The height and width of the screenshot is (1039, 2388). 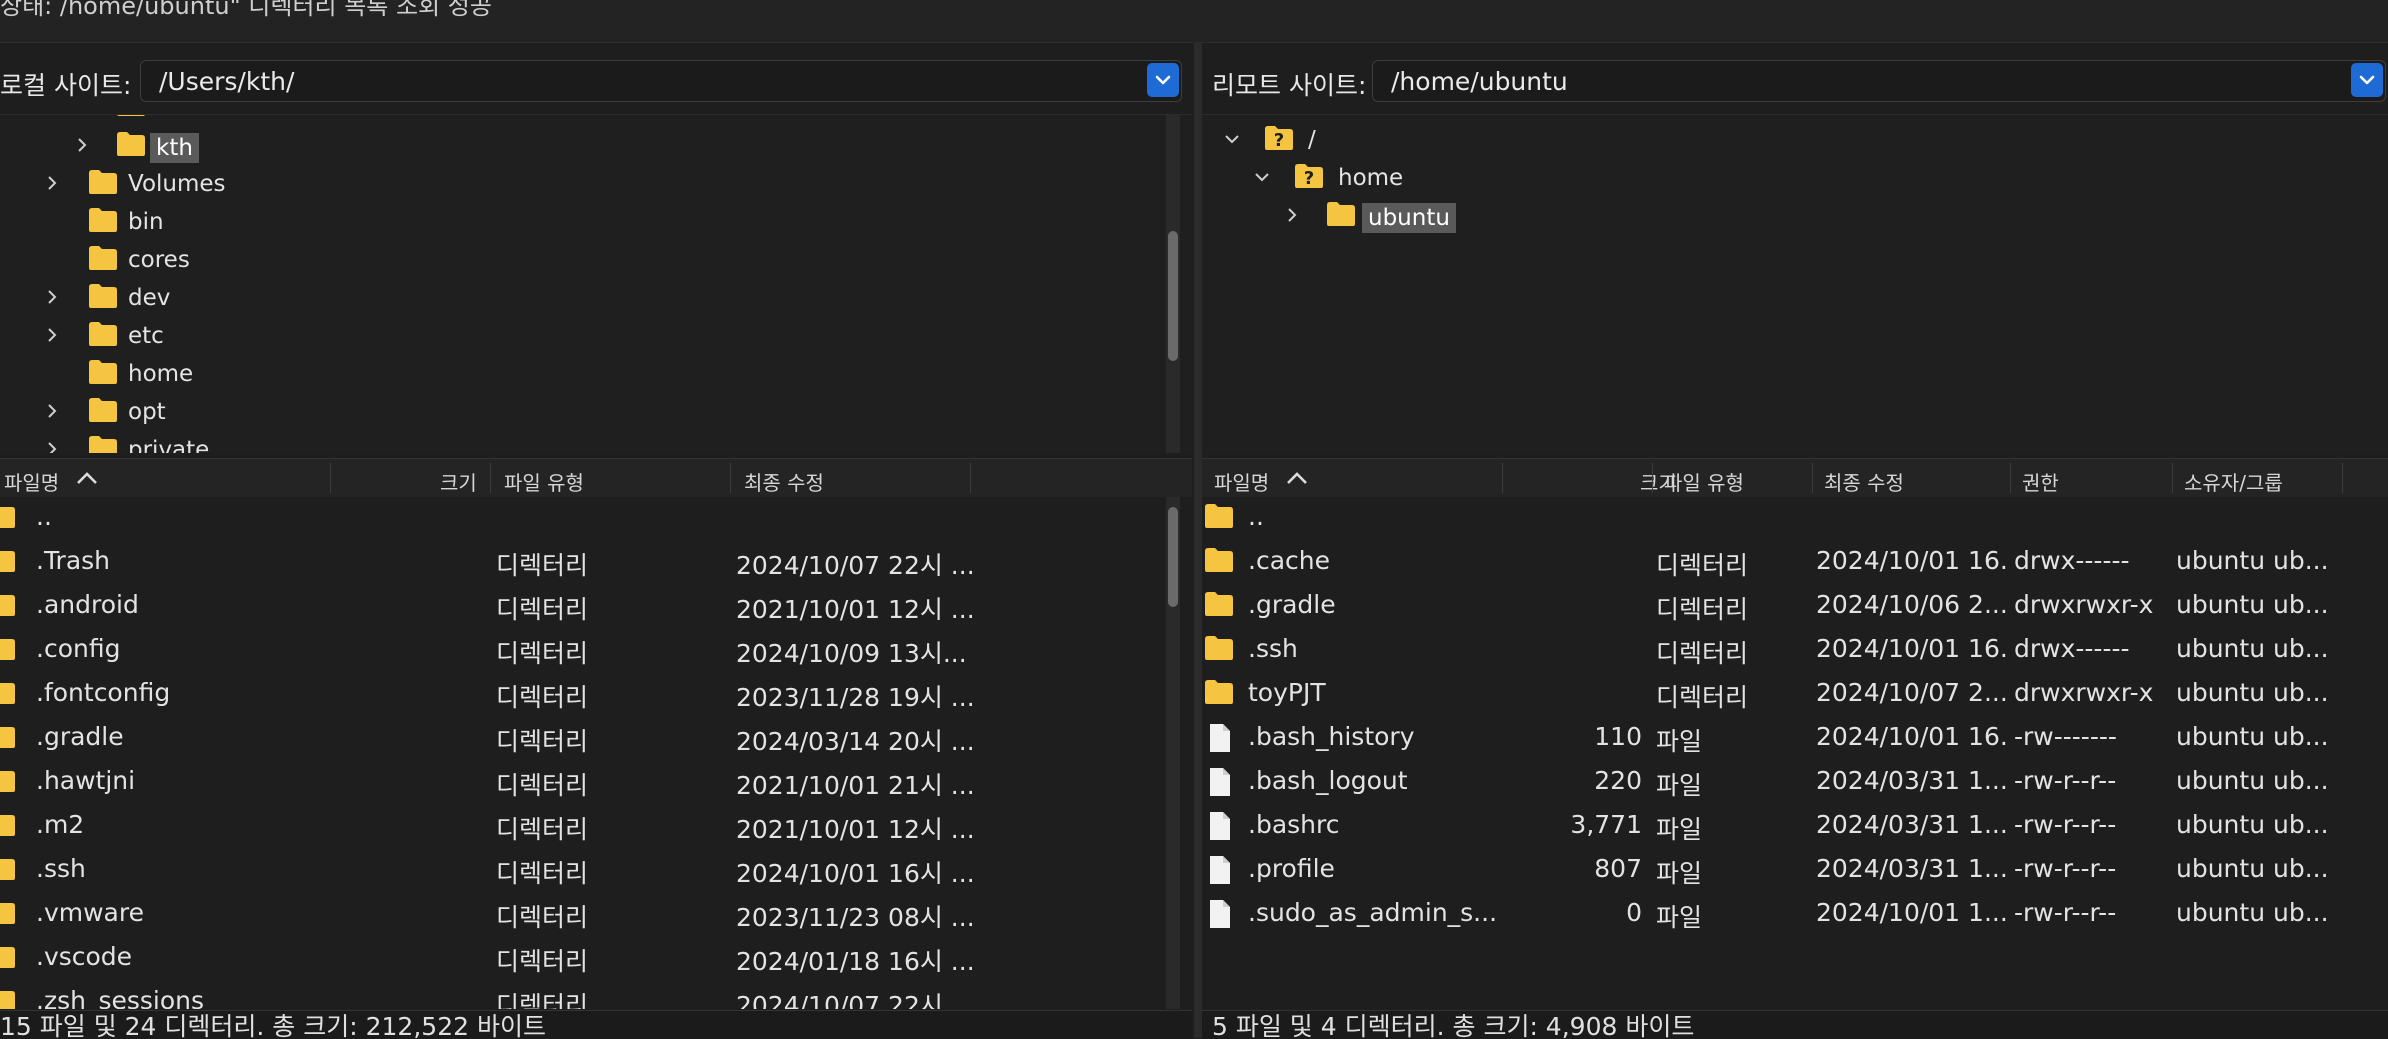 I want to click on tree-item-bin: bin, so click(x=580, y=222).